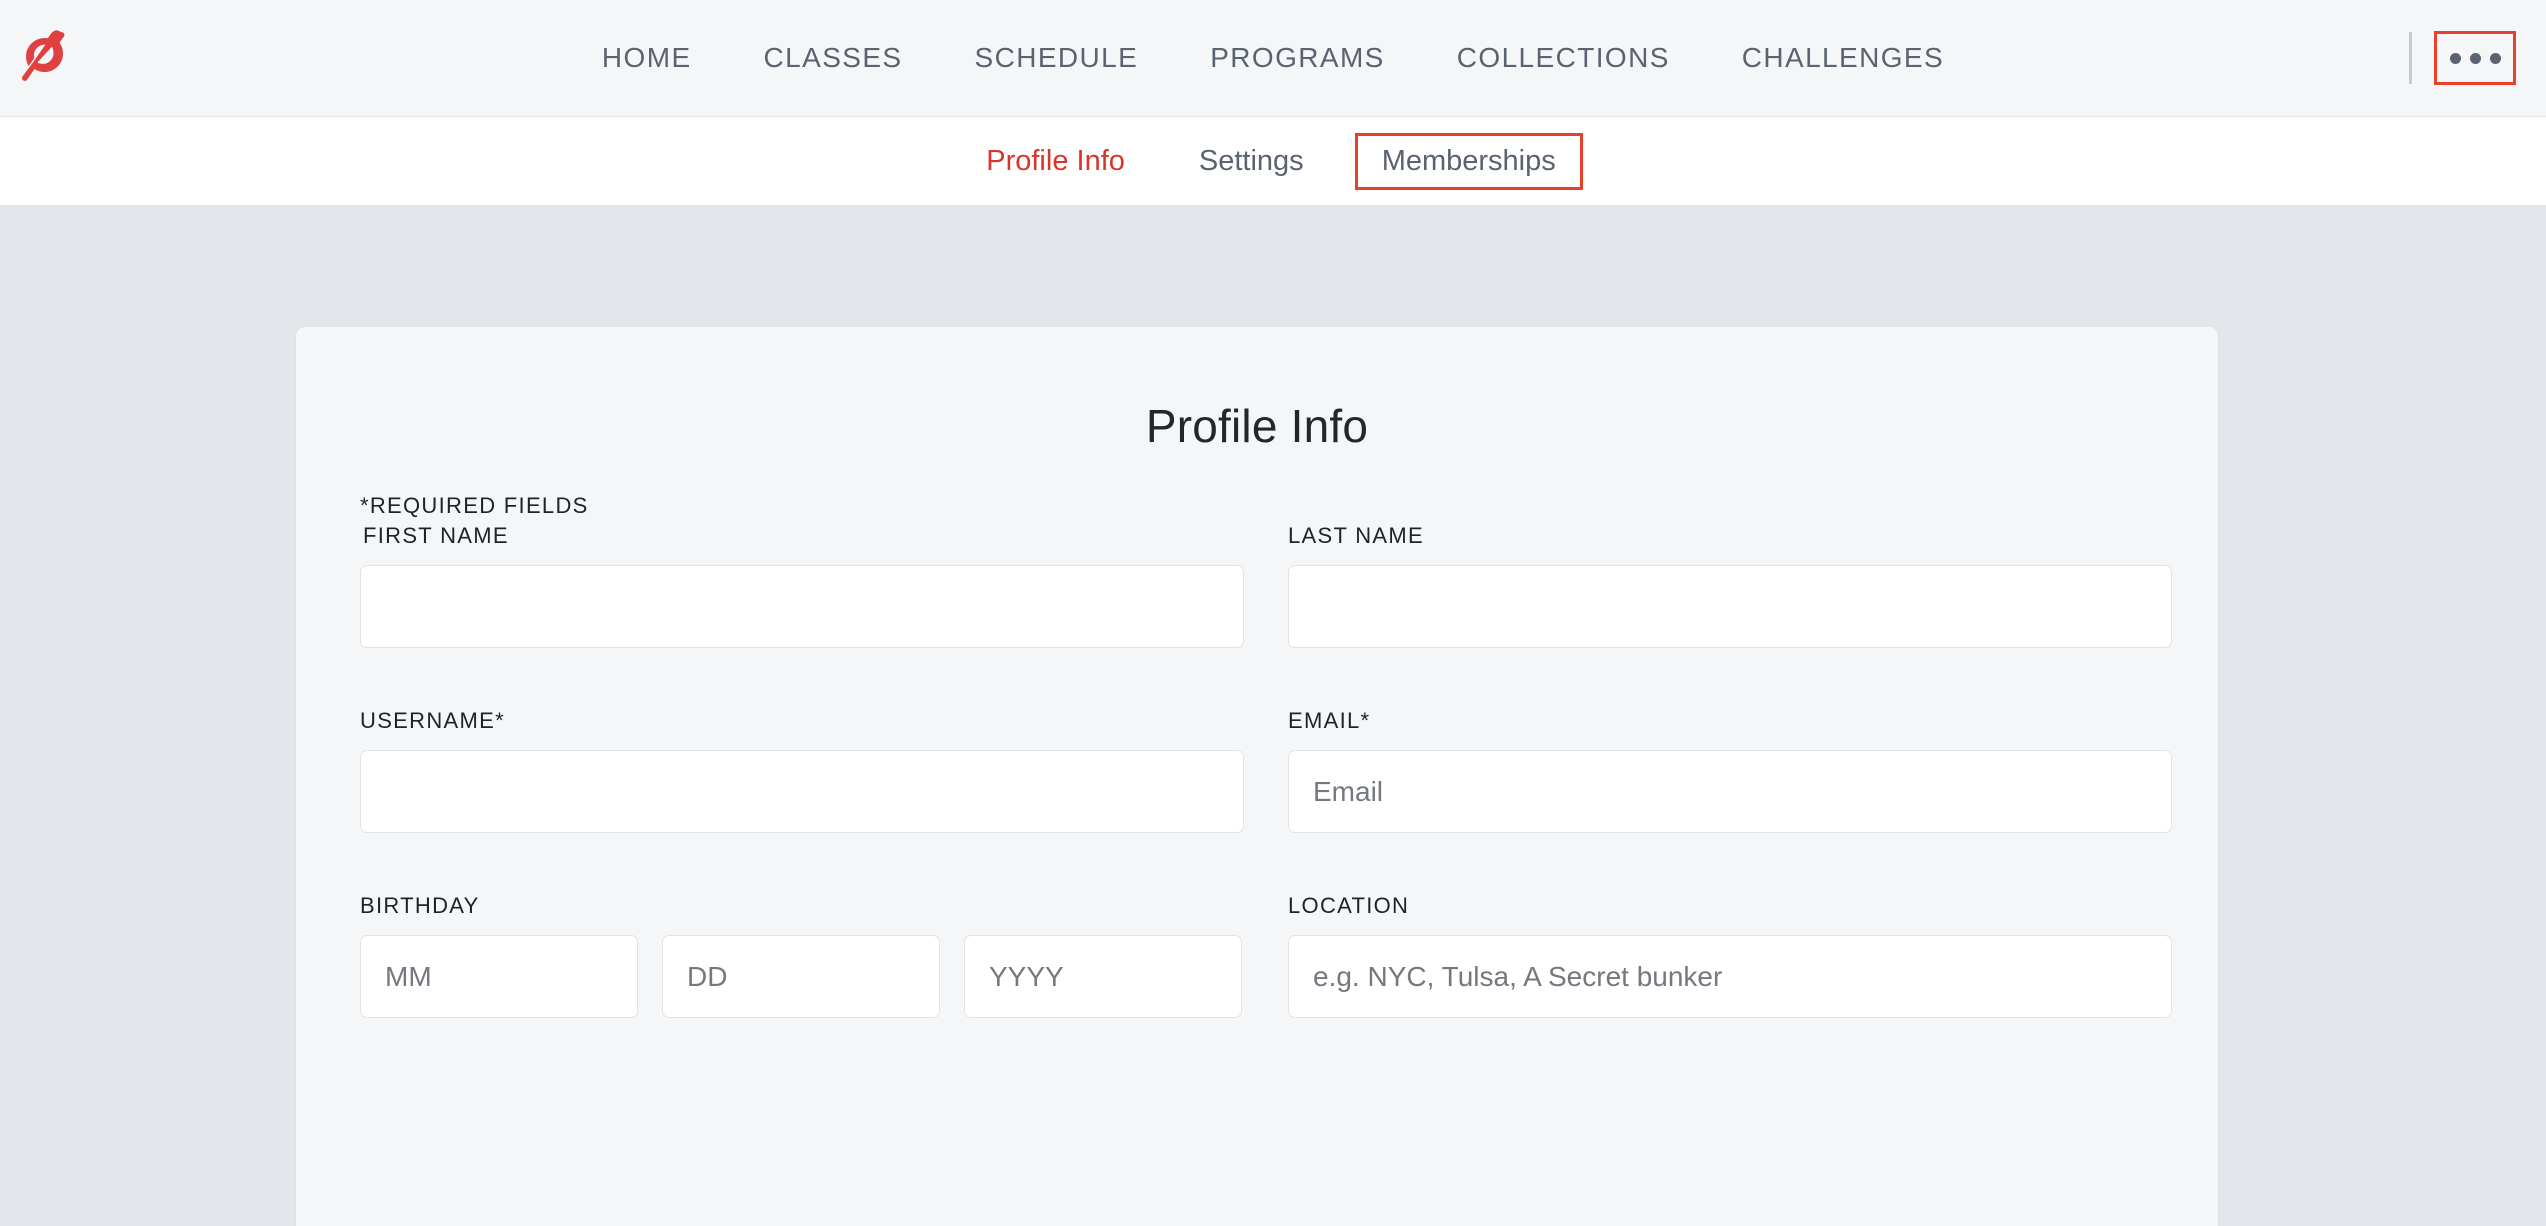 Image resolution: width=2546 pixels, height=1226 pixels. I want to click on field-group-birthday: BIRTHDAY, so click(802, 955).